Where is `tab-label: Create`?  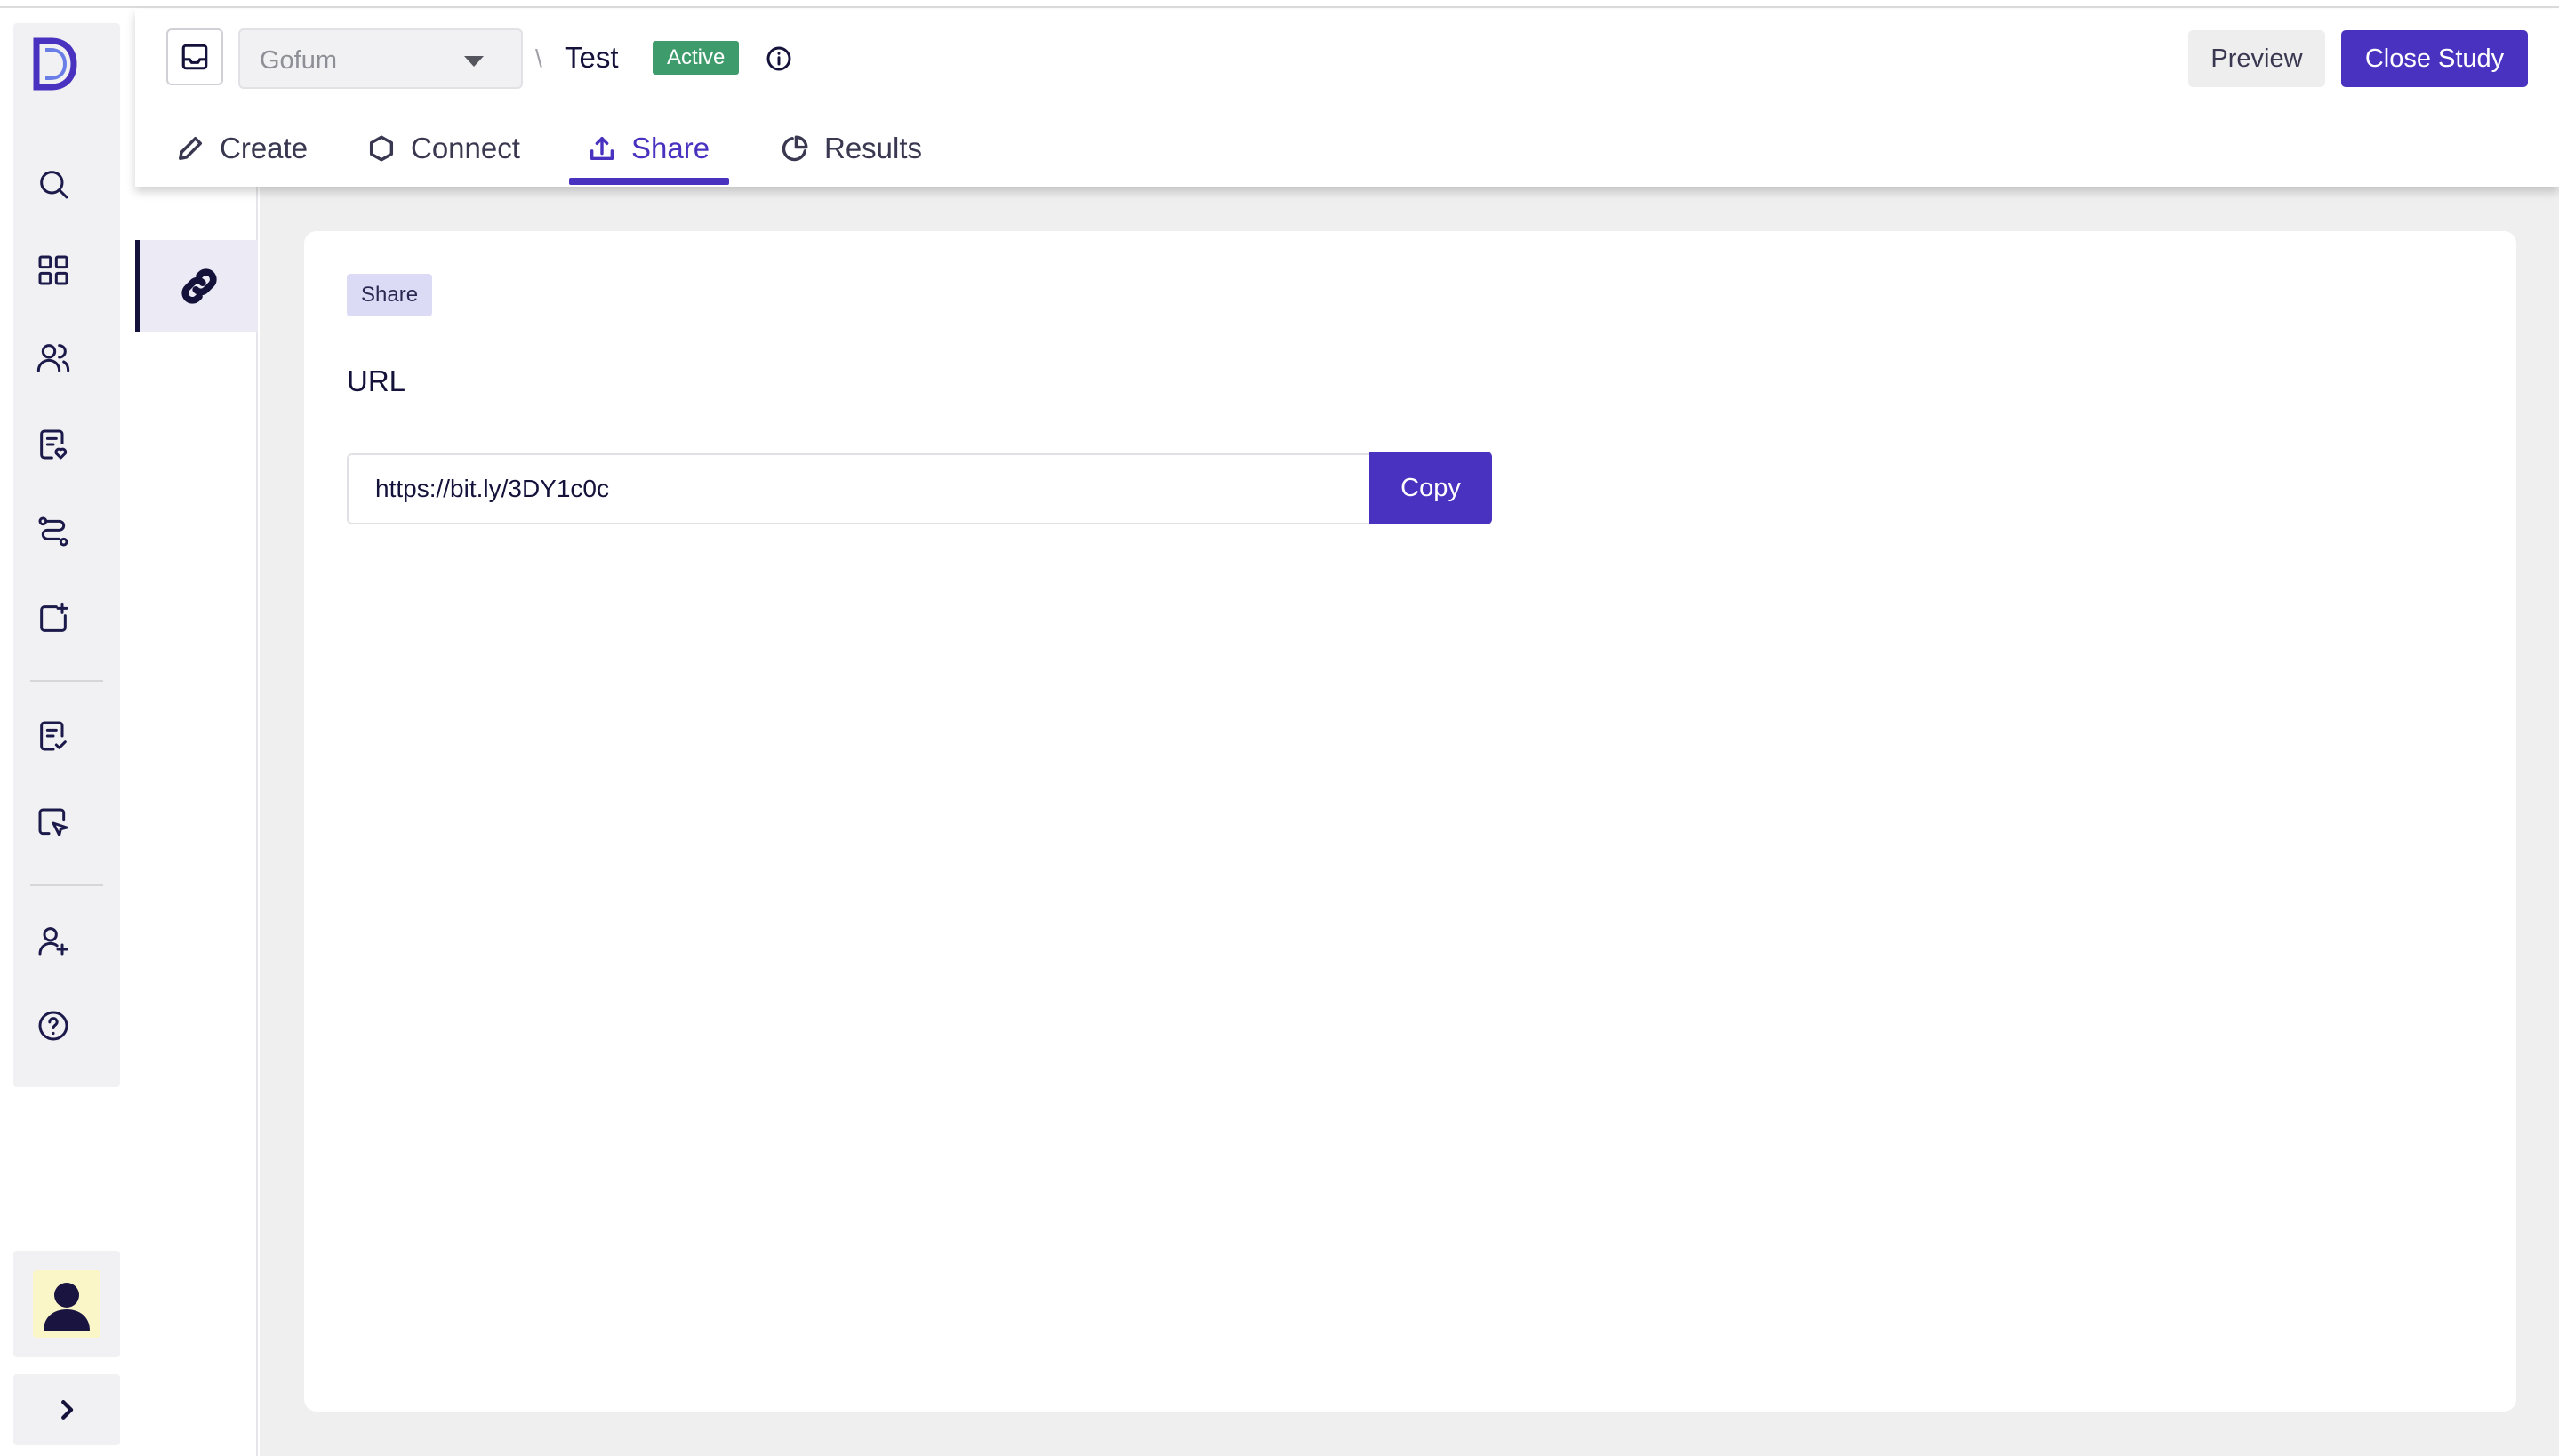
tab-label: Create is located at coordinates (264, 148).